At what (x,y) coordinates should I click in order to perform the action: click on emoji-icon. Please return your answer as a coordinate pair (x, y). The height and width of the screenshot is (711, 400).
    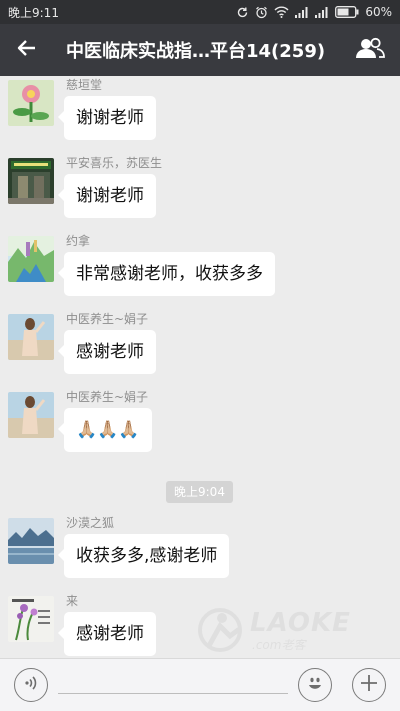
    Looking at the image, I should click on (315, 685).